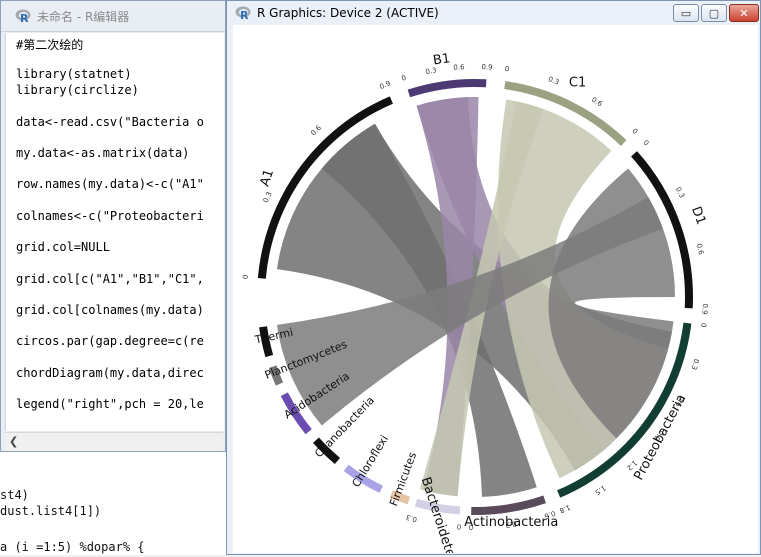 This screenshot has height=557, width=761. What do you see at coordinates (698, 216) in the screenshot?
I see `sector-label: D1` at bounding box center [698, 216].